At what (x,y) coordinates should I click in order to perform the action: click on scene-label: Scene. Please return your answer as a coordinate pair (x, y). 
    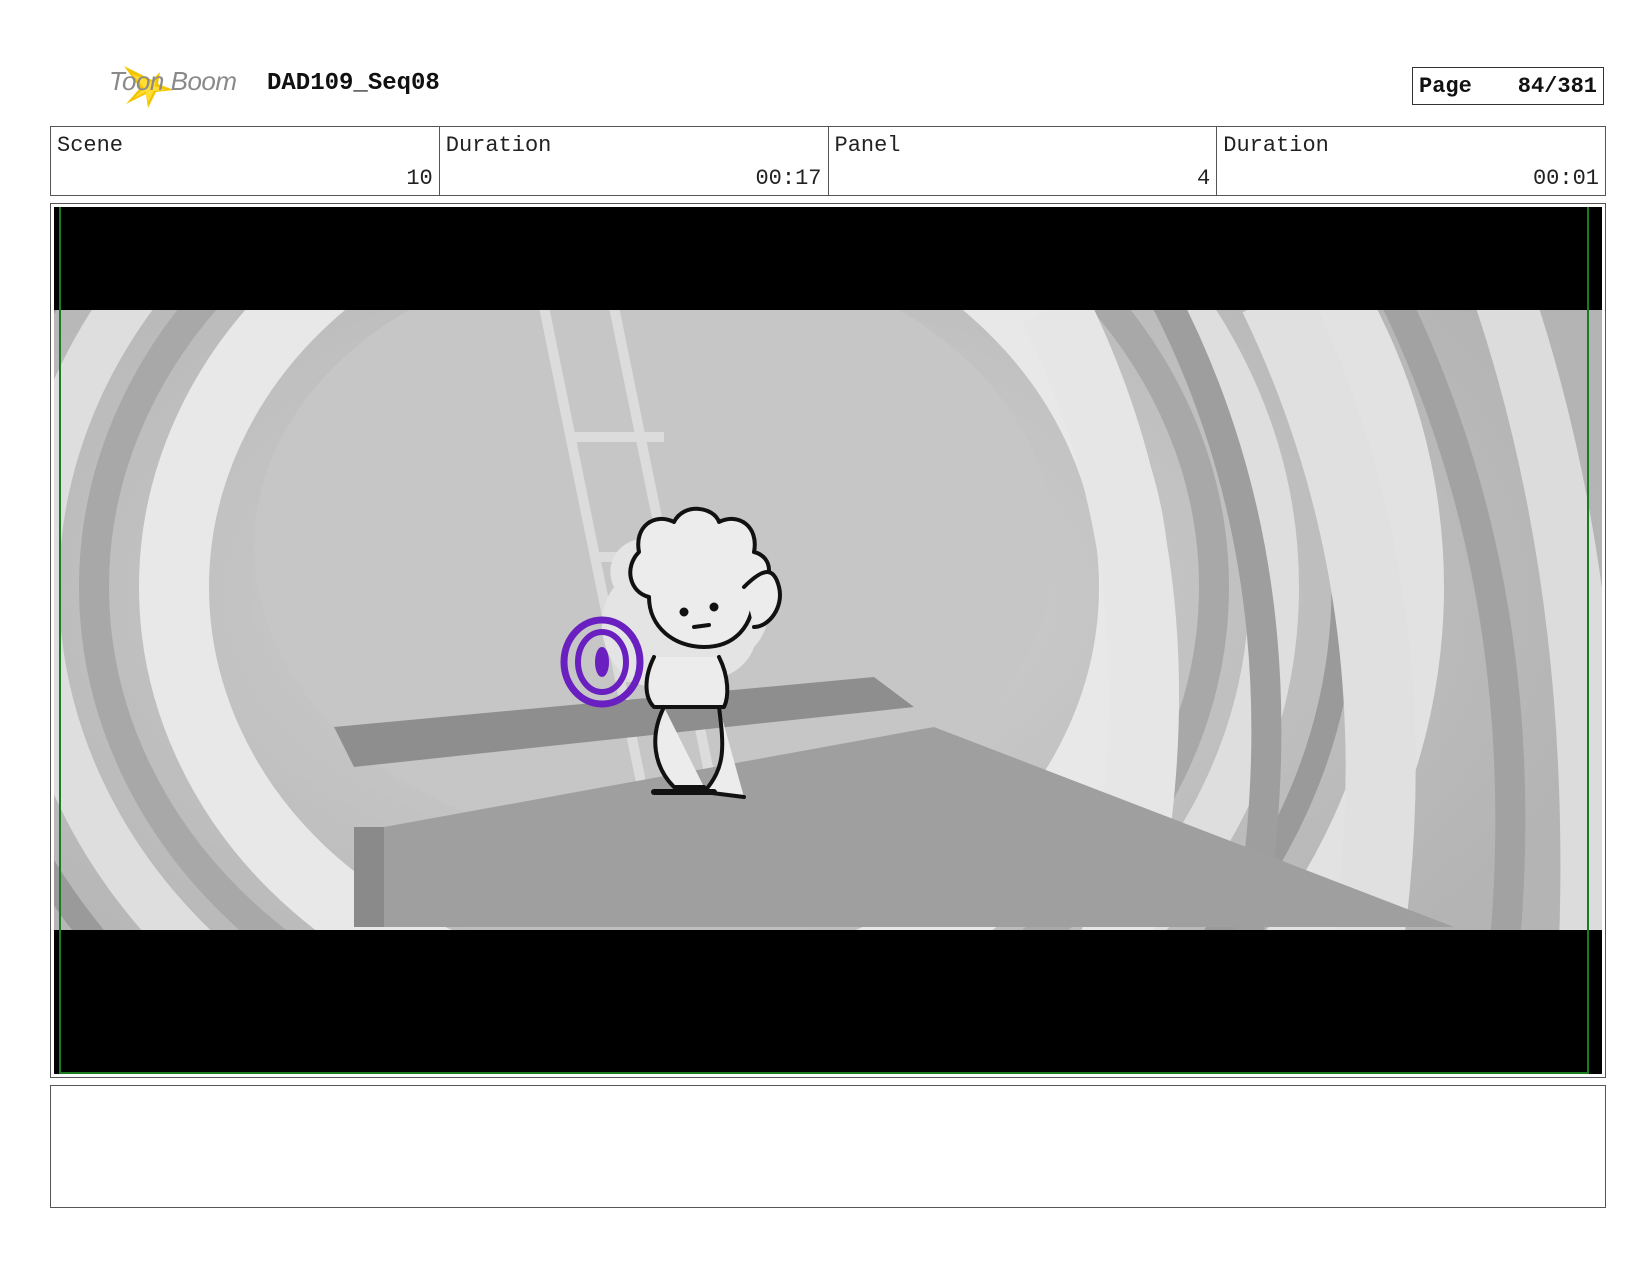
    Looking at the image, I should click on (90, 145).